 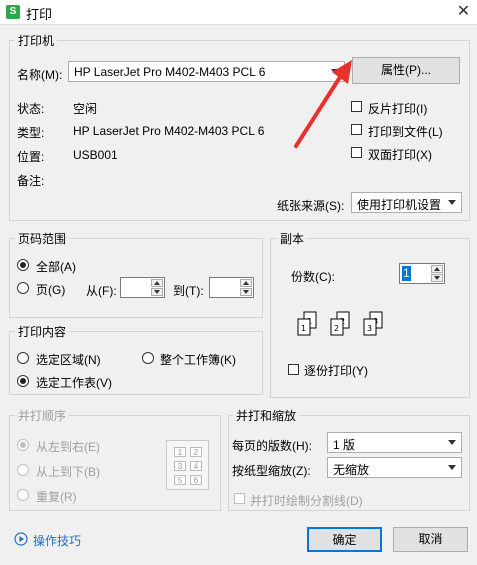 I want to click on whole-workbook-radio, so click(x=148, y=358).